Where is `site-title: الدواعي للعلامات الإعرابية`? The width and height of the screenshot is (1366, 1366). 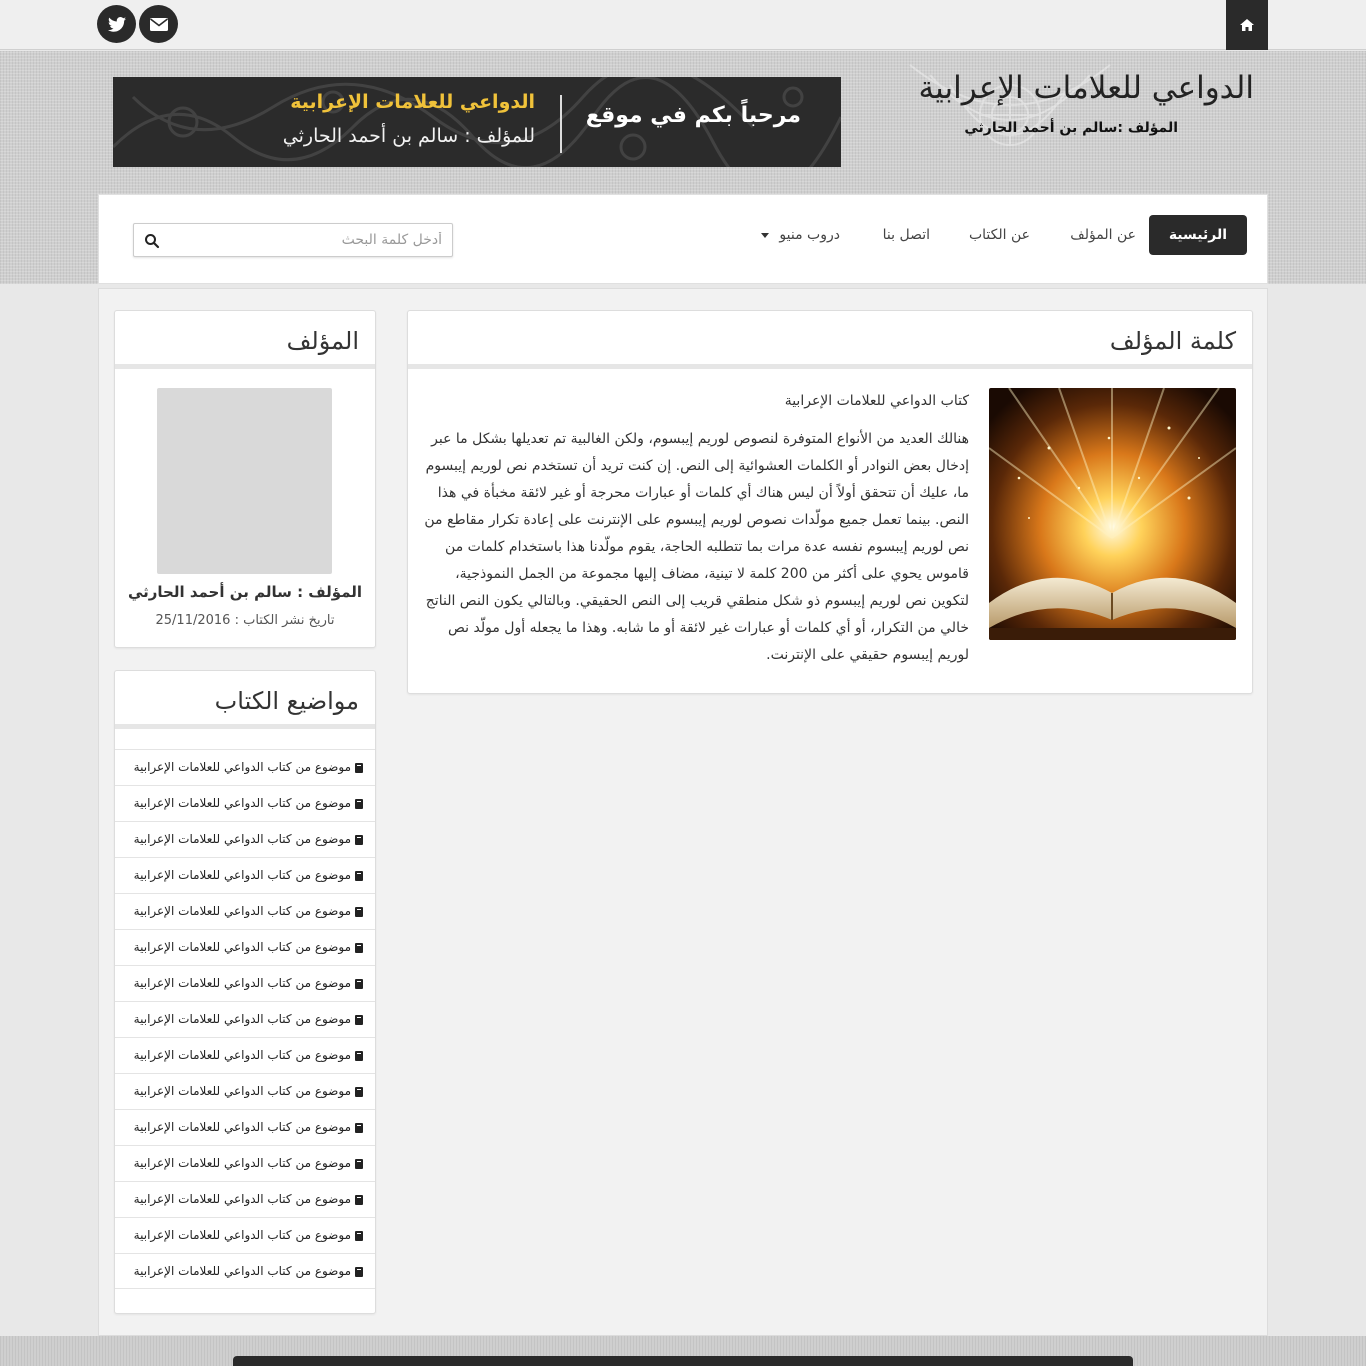 site-title: الدواعي للعلامات الإعرابية is located at coordinates (1086, 88).